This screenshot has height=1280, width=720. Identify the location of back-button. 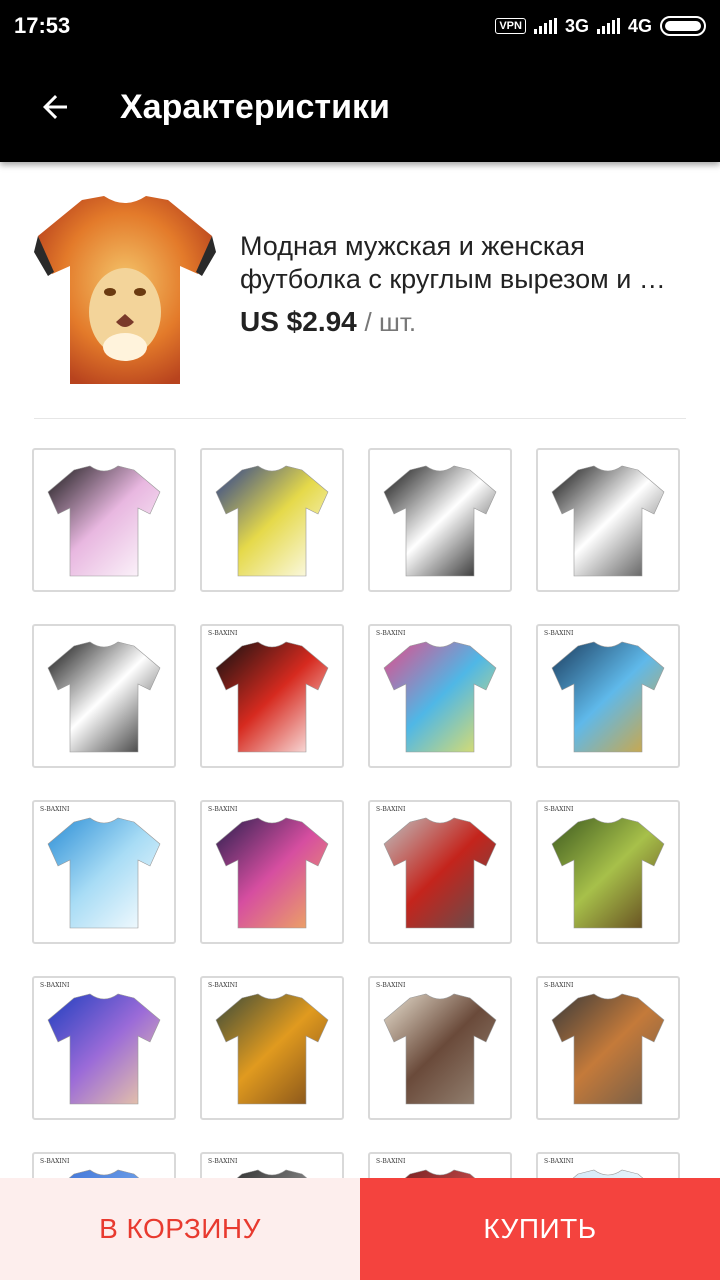
(55, 107).